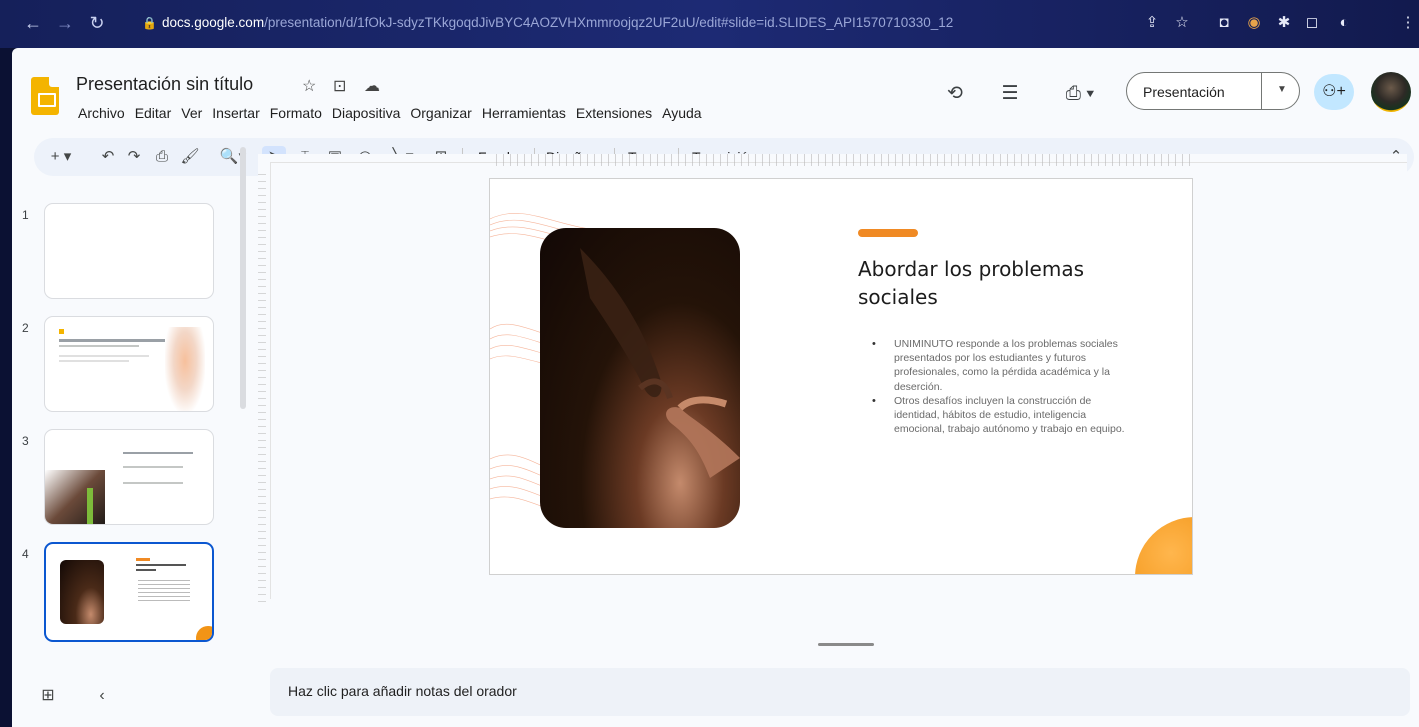 The width and height of the screenshot is (1419, 727). What do you see at coordinates (1391, 92) in the screenshot?
I see `avatar` at bounding box center [1391, 92].